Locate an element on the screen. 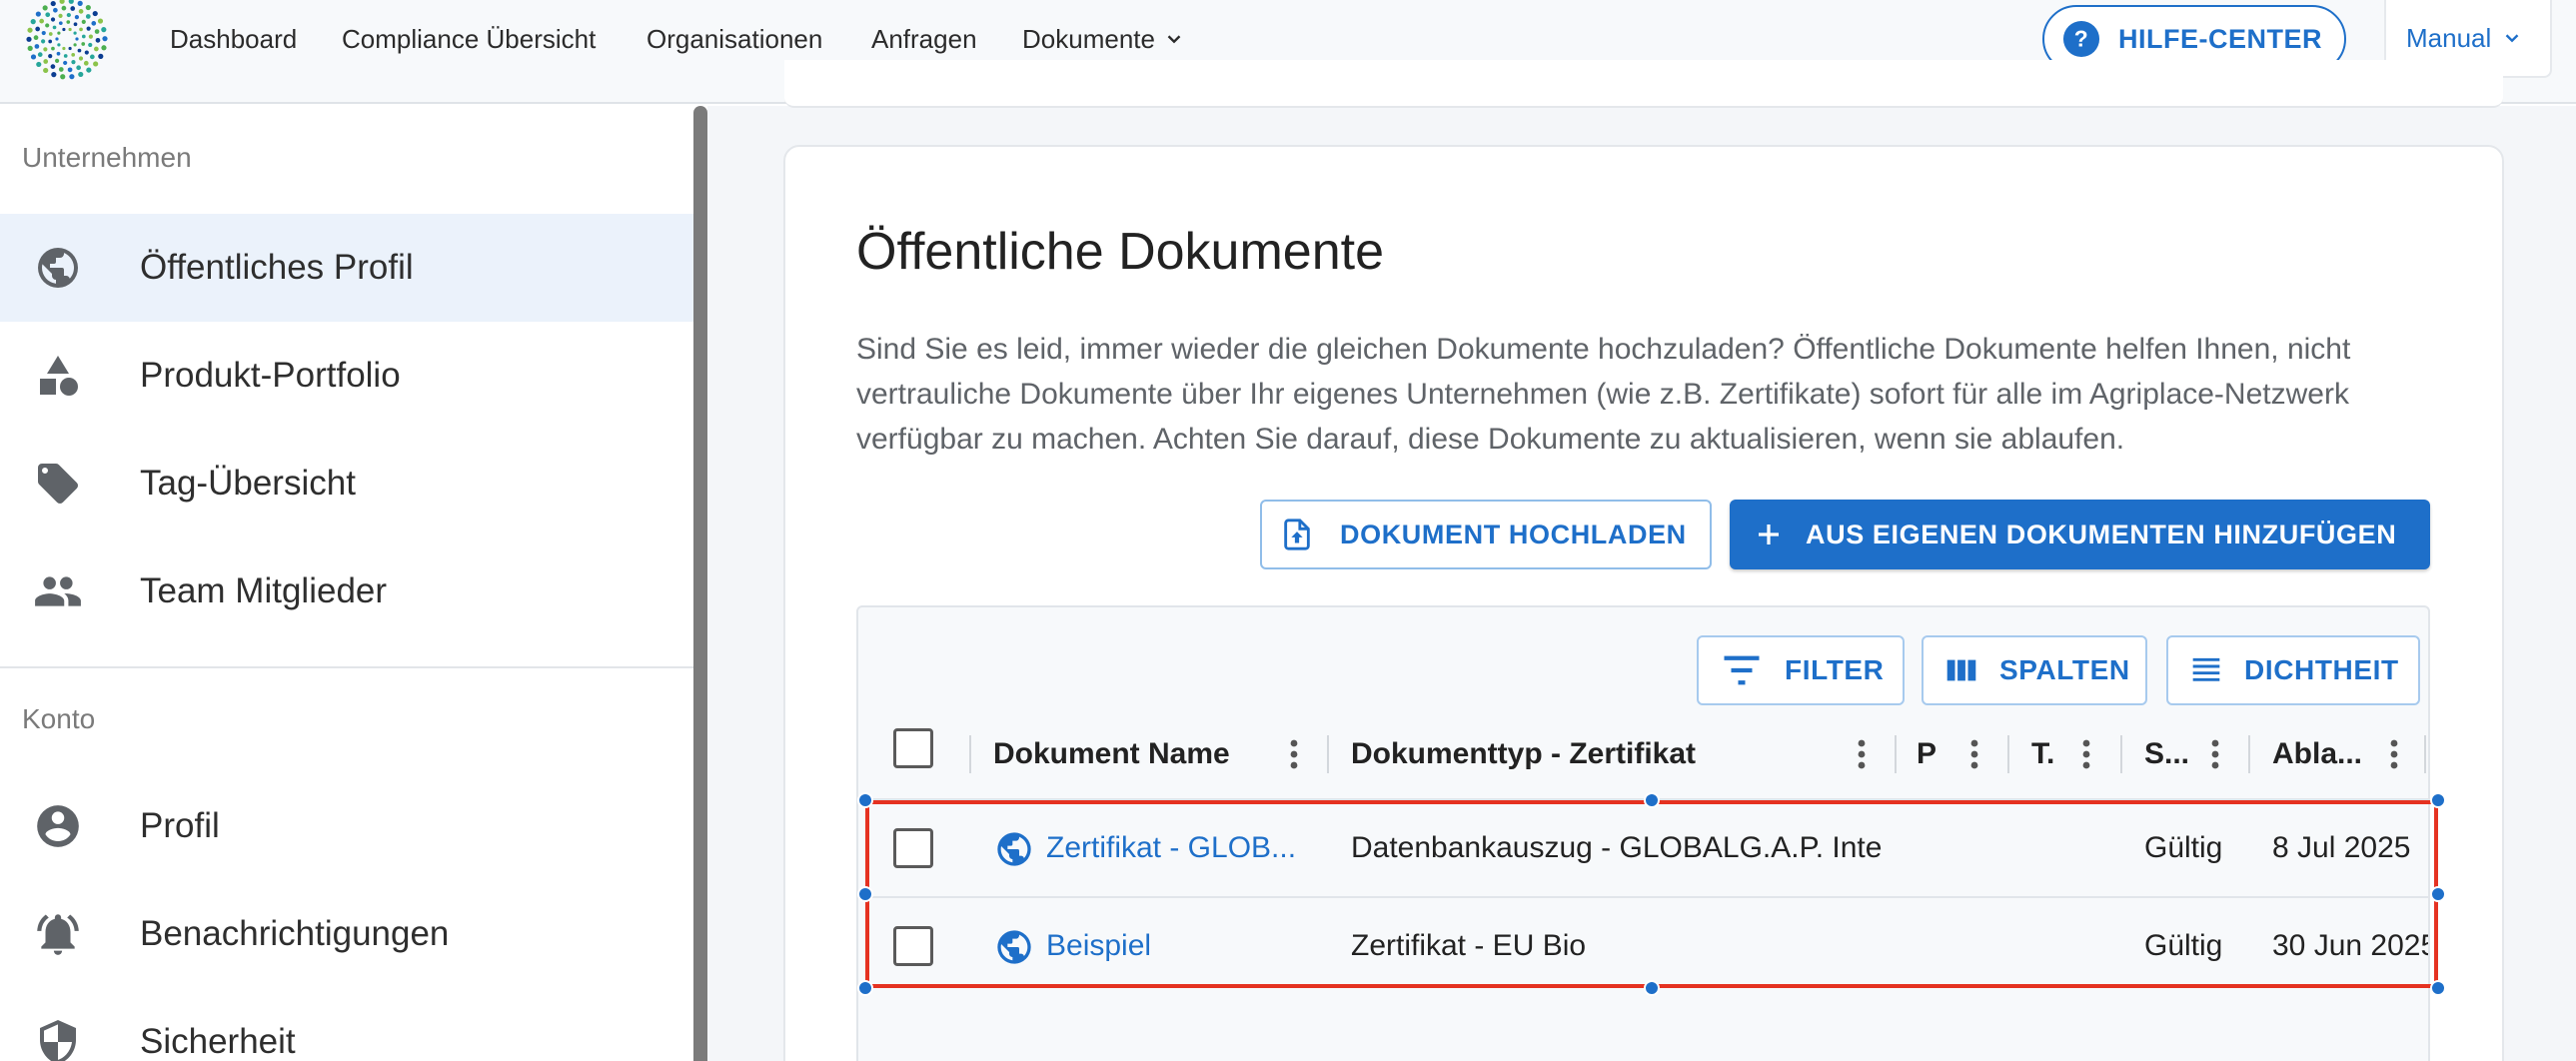  nav-requests: Anfragen is located at coordinates (924, 39).